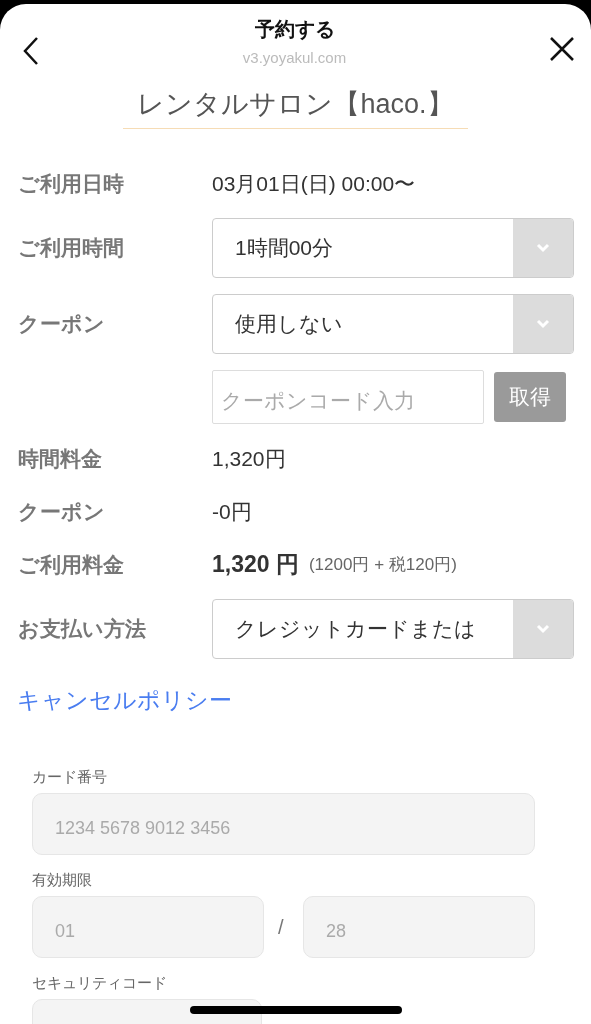 Image resolution: width=591 pixels, height=1024 pixels. Describe the element at coordinates (71, 183) in the screenshot. I see `field-label: ご利用日時` at that location.